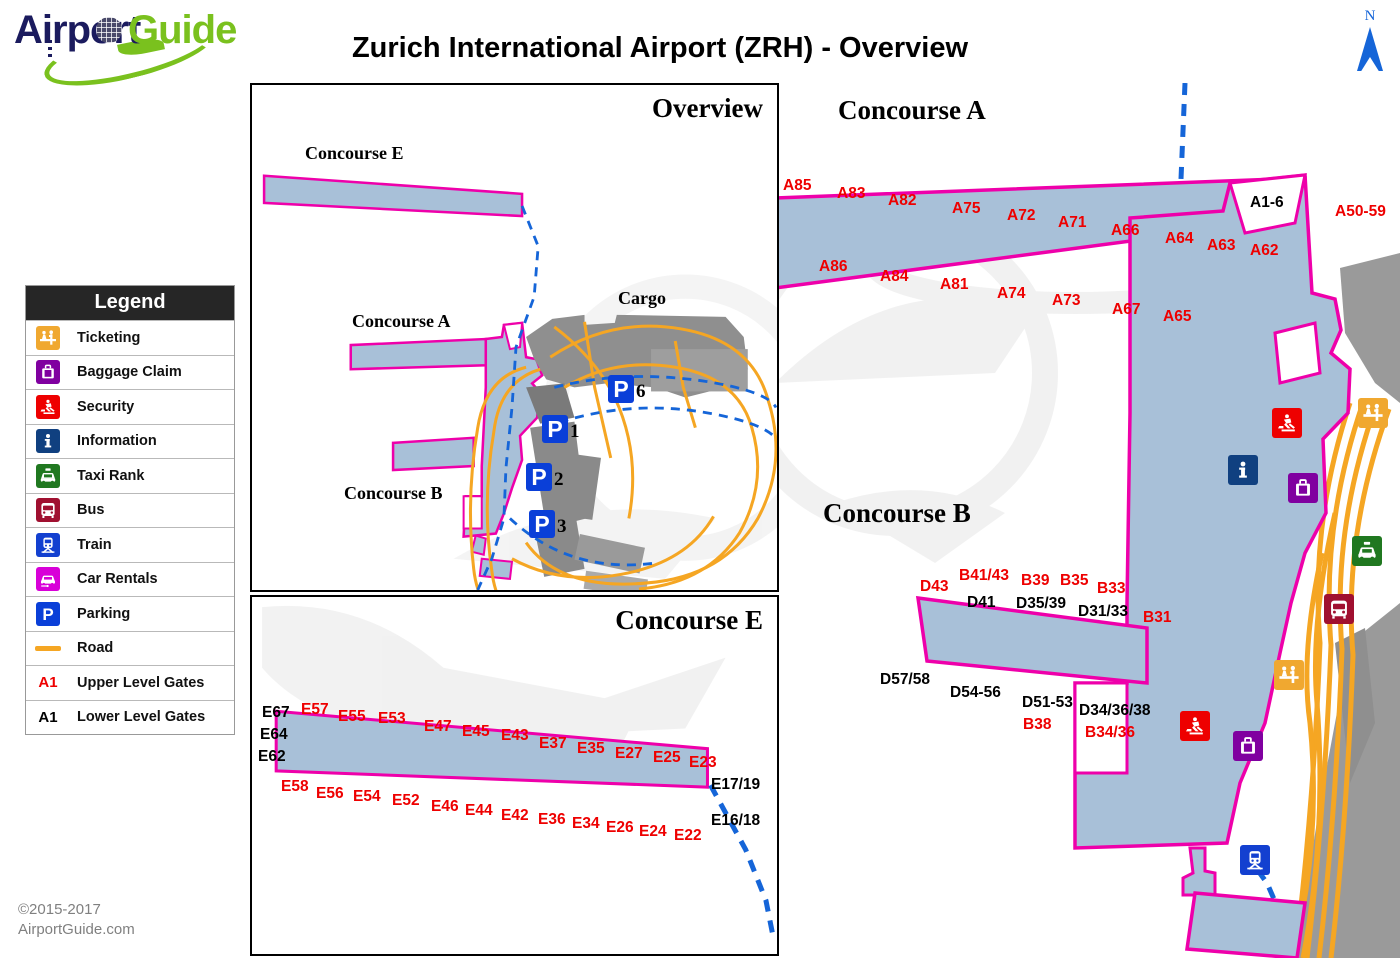  Describe the element at coordinates (274, 734) in the screenshot. I see `gate-label: E64` at that location.